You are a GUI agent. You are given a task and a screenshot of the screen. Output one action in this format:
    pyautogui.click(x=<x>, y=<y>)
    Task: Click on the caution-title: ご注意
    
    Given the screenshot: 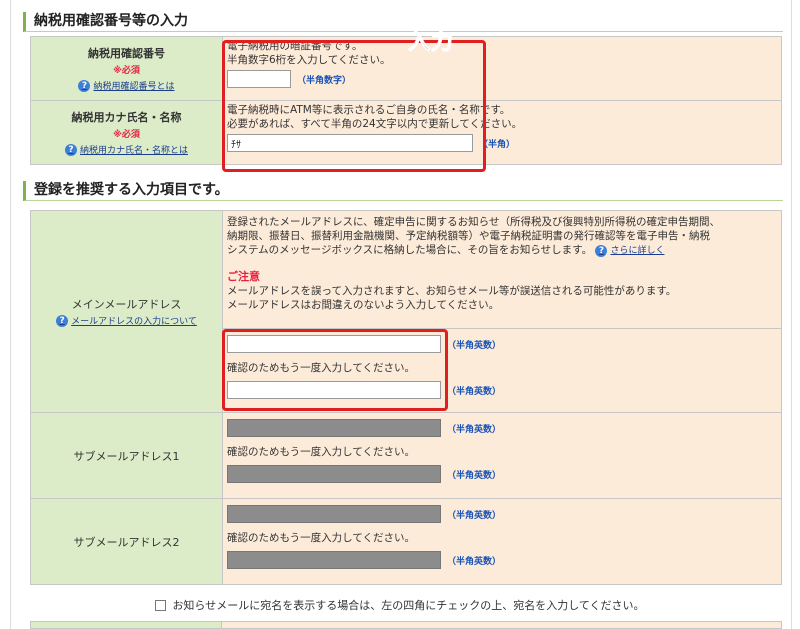 What is the action you would take?
    pyautogui.click(x=243, y=276)
    